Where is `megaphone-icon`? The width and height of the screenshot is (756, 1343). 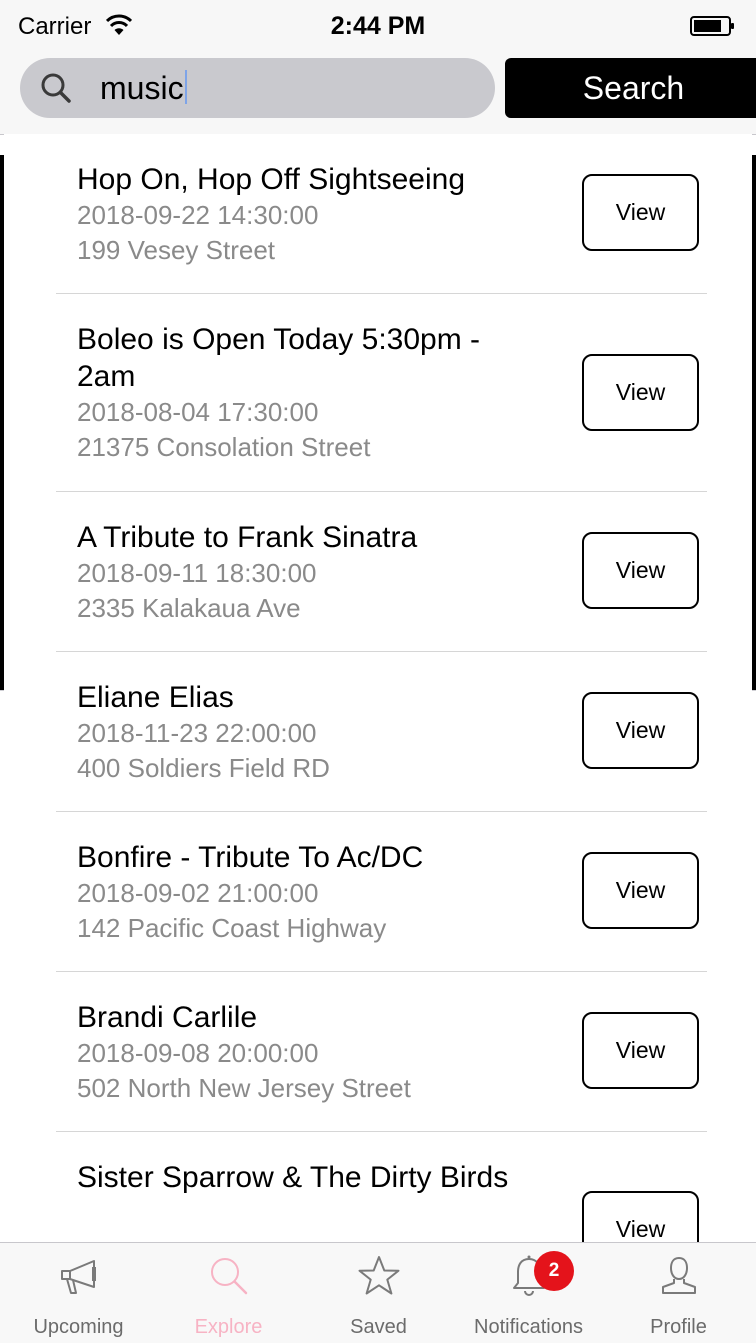
megaphone-icon is located at coordinates (78, 1277).